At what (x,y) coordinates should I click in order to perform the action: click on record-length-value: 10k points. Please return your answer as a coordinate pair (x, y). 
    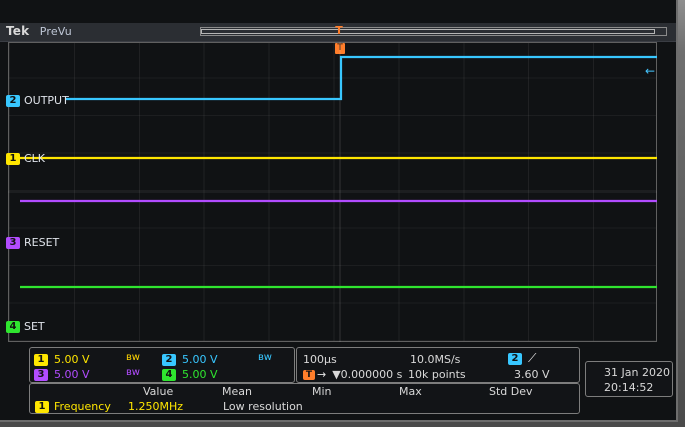
    Looking at the image, I should click on (437, 374).